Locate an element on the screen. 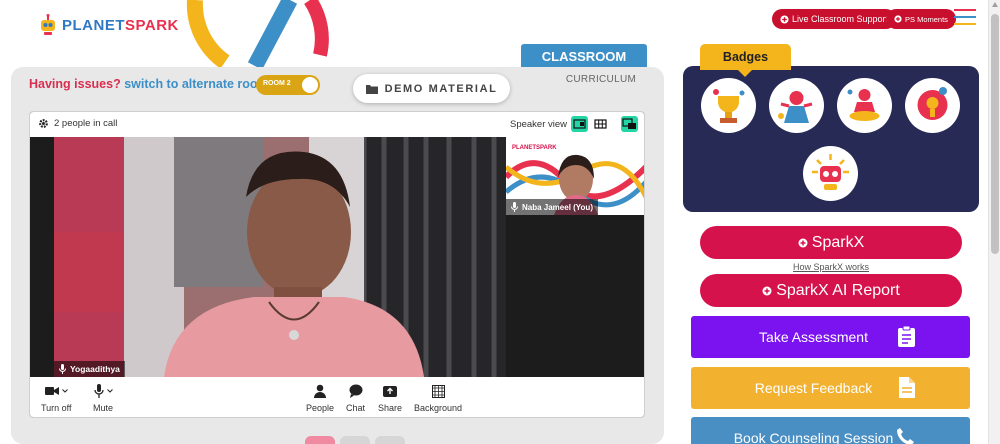 The height and width of the screenshot is (444, 1000). grid-layout-icon is located at coordinates (600, 124).